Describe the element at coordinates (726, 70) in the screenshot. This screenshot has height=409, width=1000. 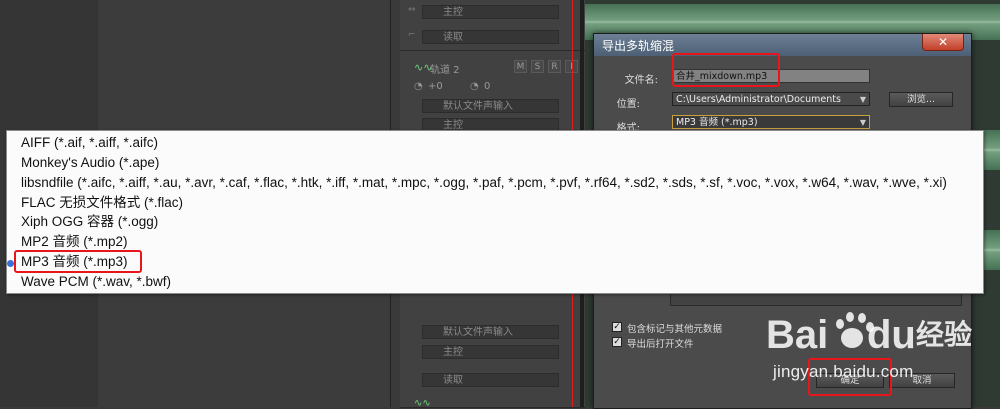
I see `filename-highlight` at that location.